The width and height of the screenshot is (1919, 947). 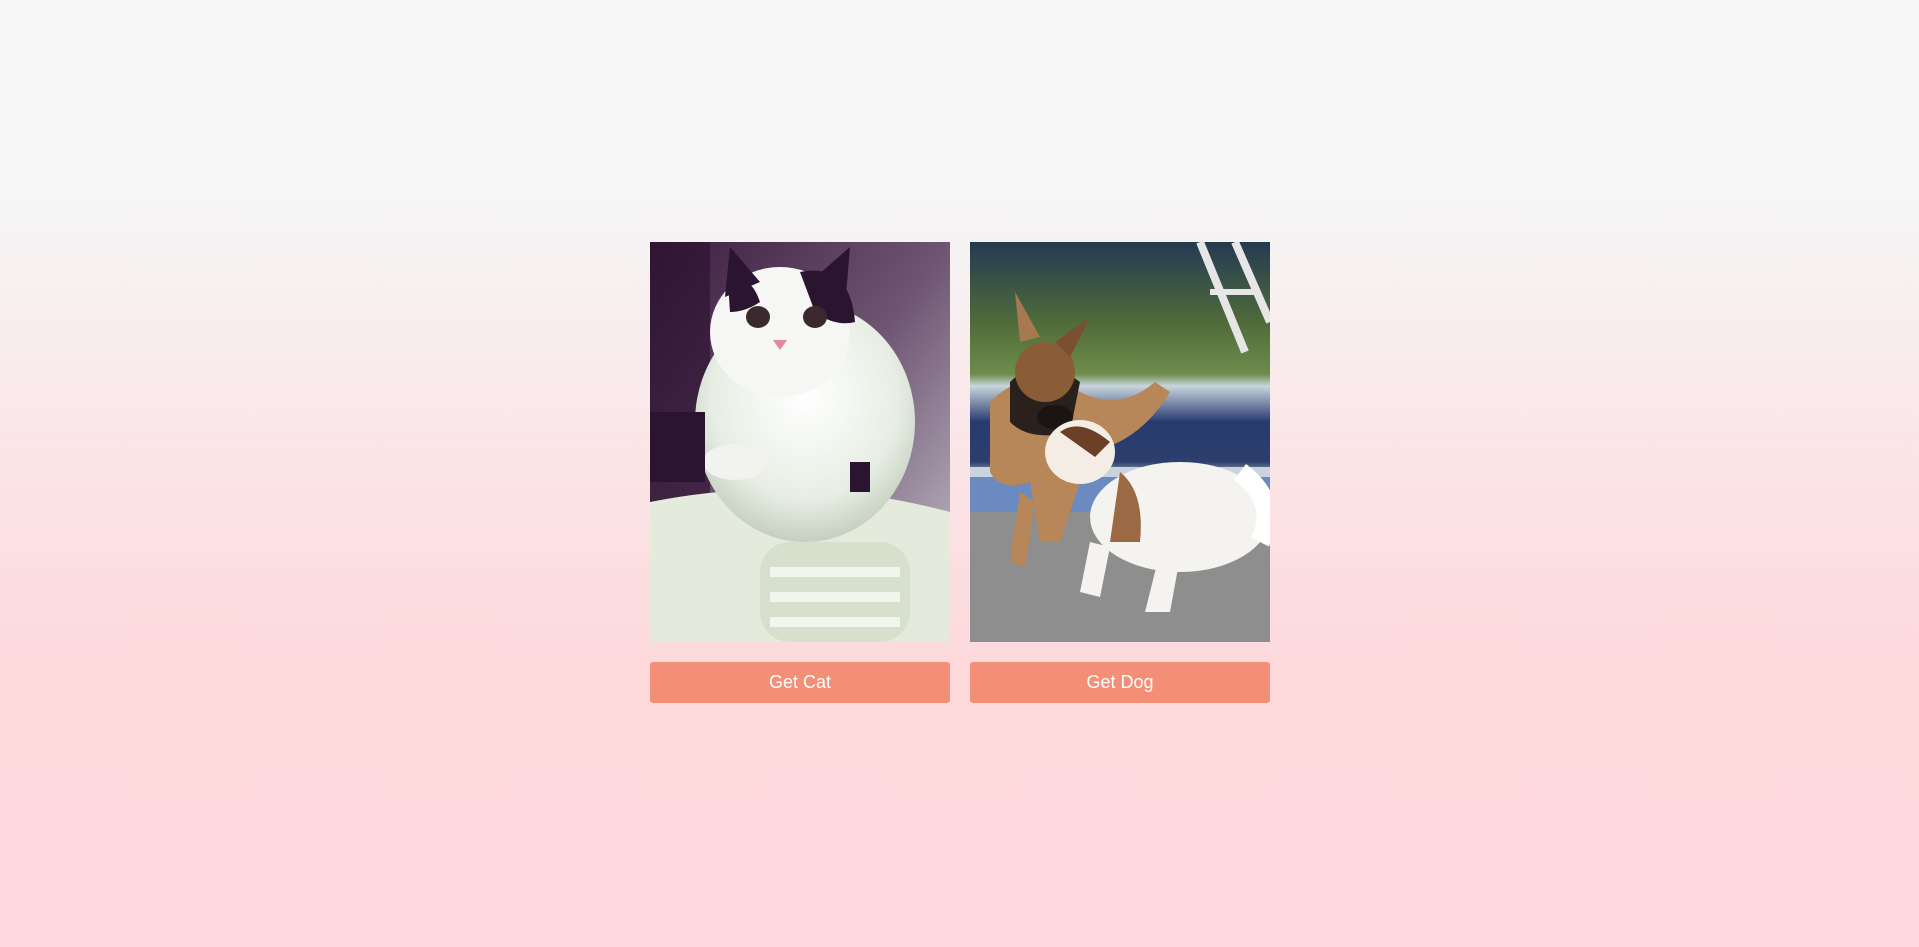 What do you see at coordinates (800, 682) in the screenshot?
I see `get-cat-button: Get Cat` at bounding box center [800, 682].